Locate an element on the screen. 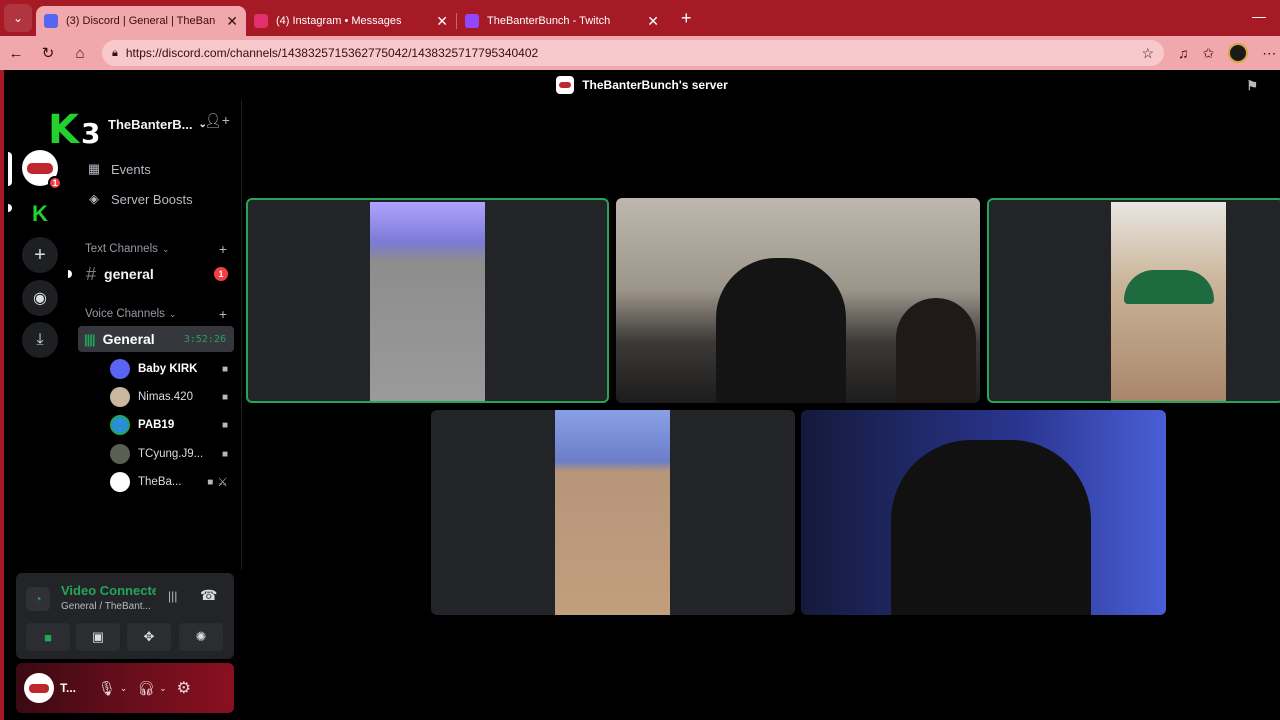  kick-logo-icon: K is located at coordinates (40, 213).